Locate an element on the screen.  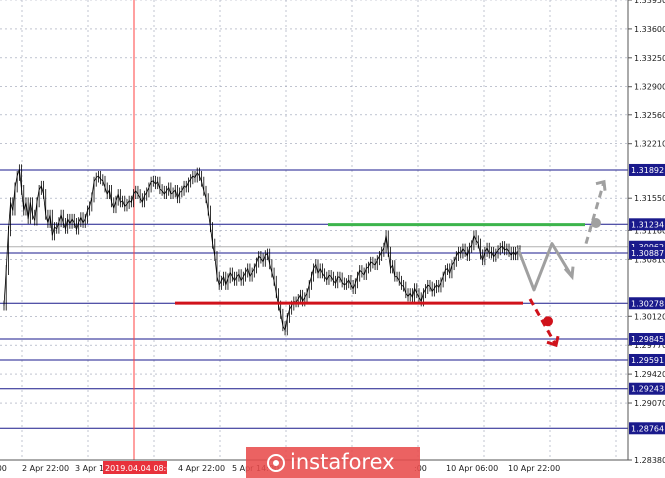
y-tick-label: 1.30120 is located at coordinates (649, 316).